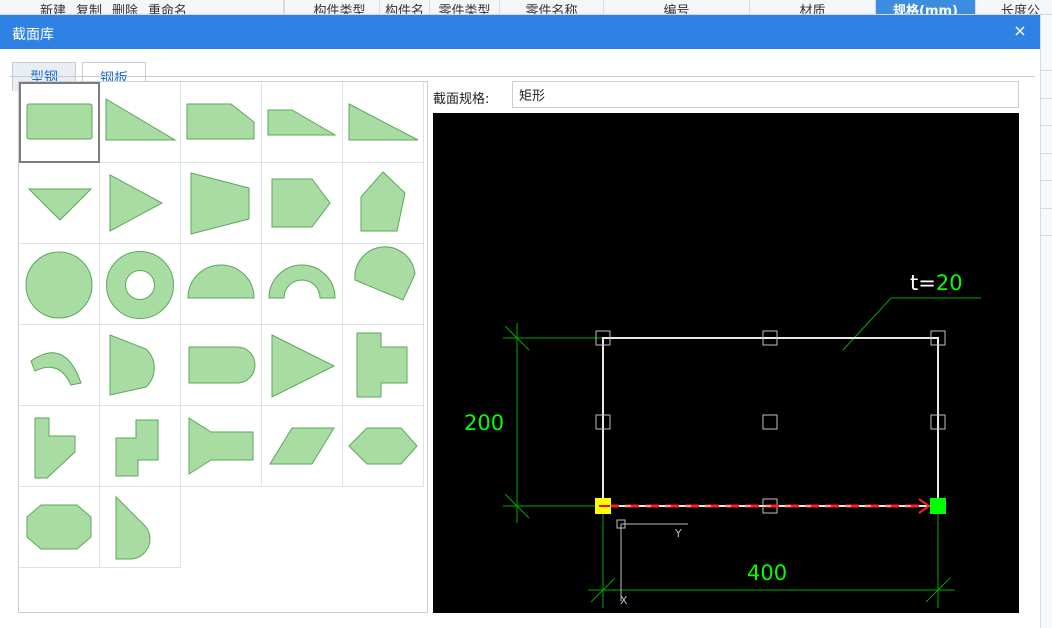  I want to click on height-value: 200, so click(484, 423).